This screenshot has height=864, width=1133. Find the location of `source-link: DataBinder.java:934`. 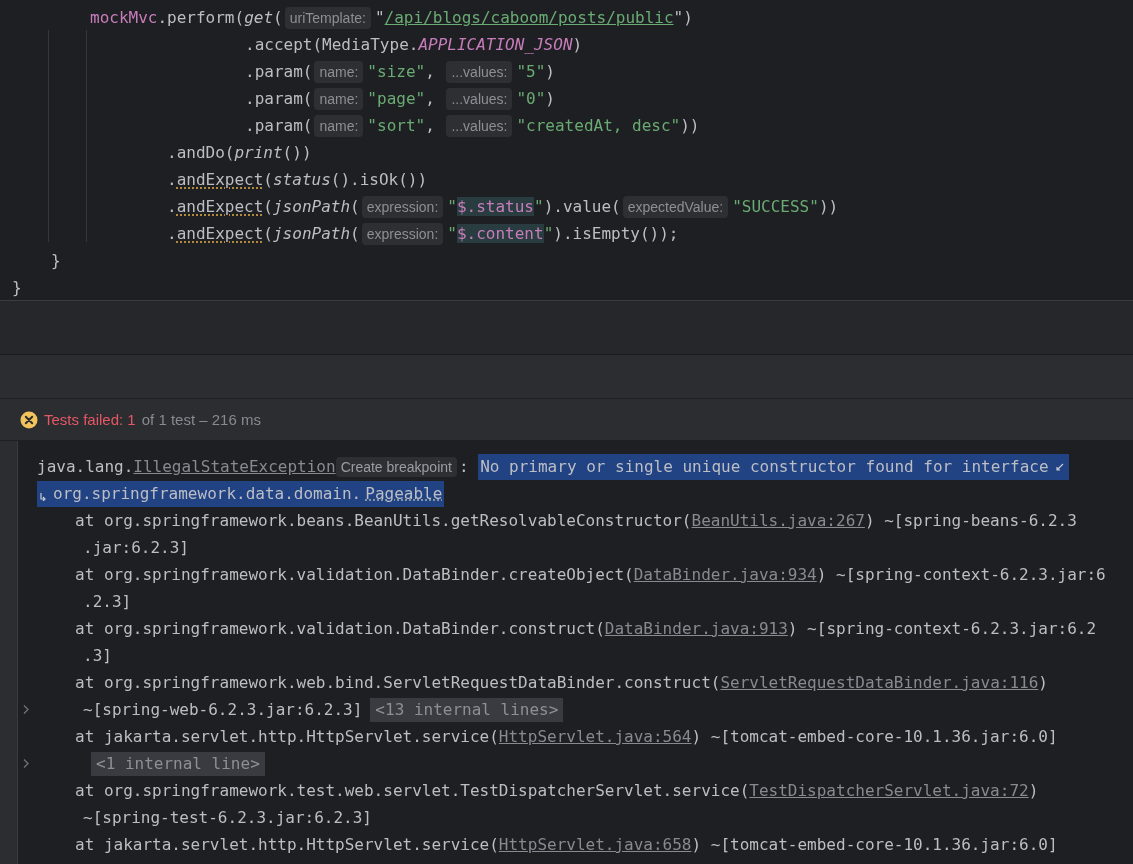

source-link: DataBinder.java:934 is located at coordinates (725, 574).